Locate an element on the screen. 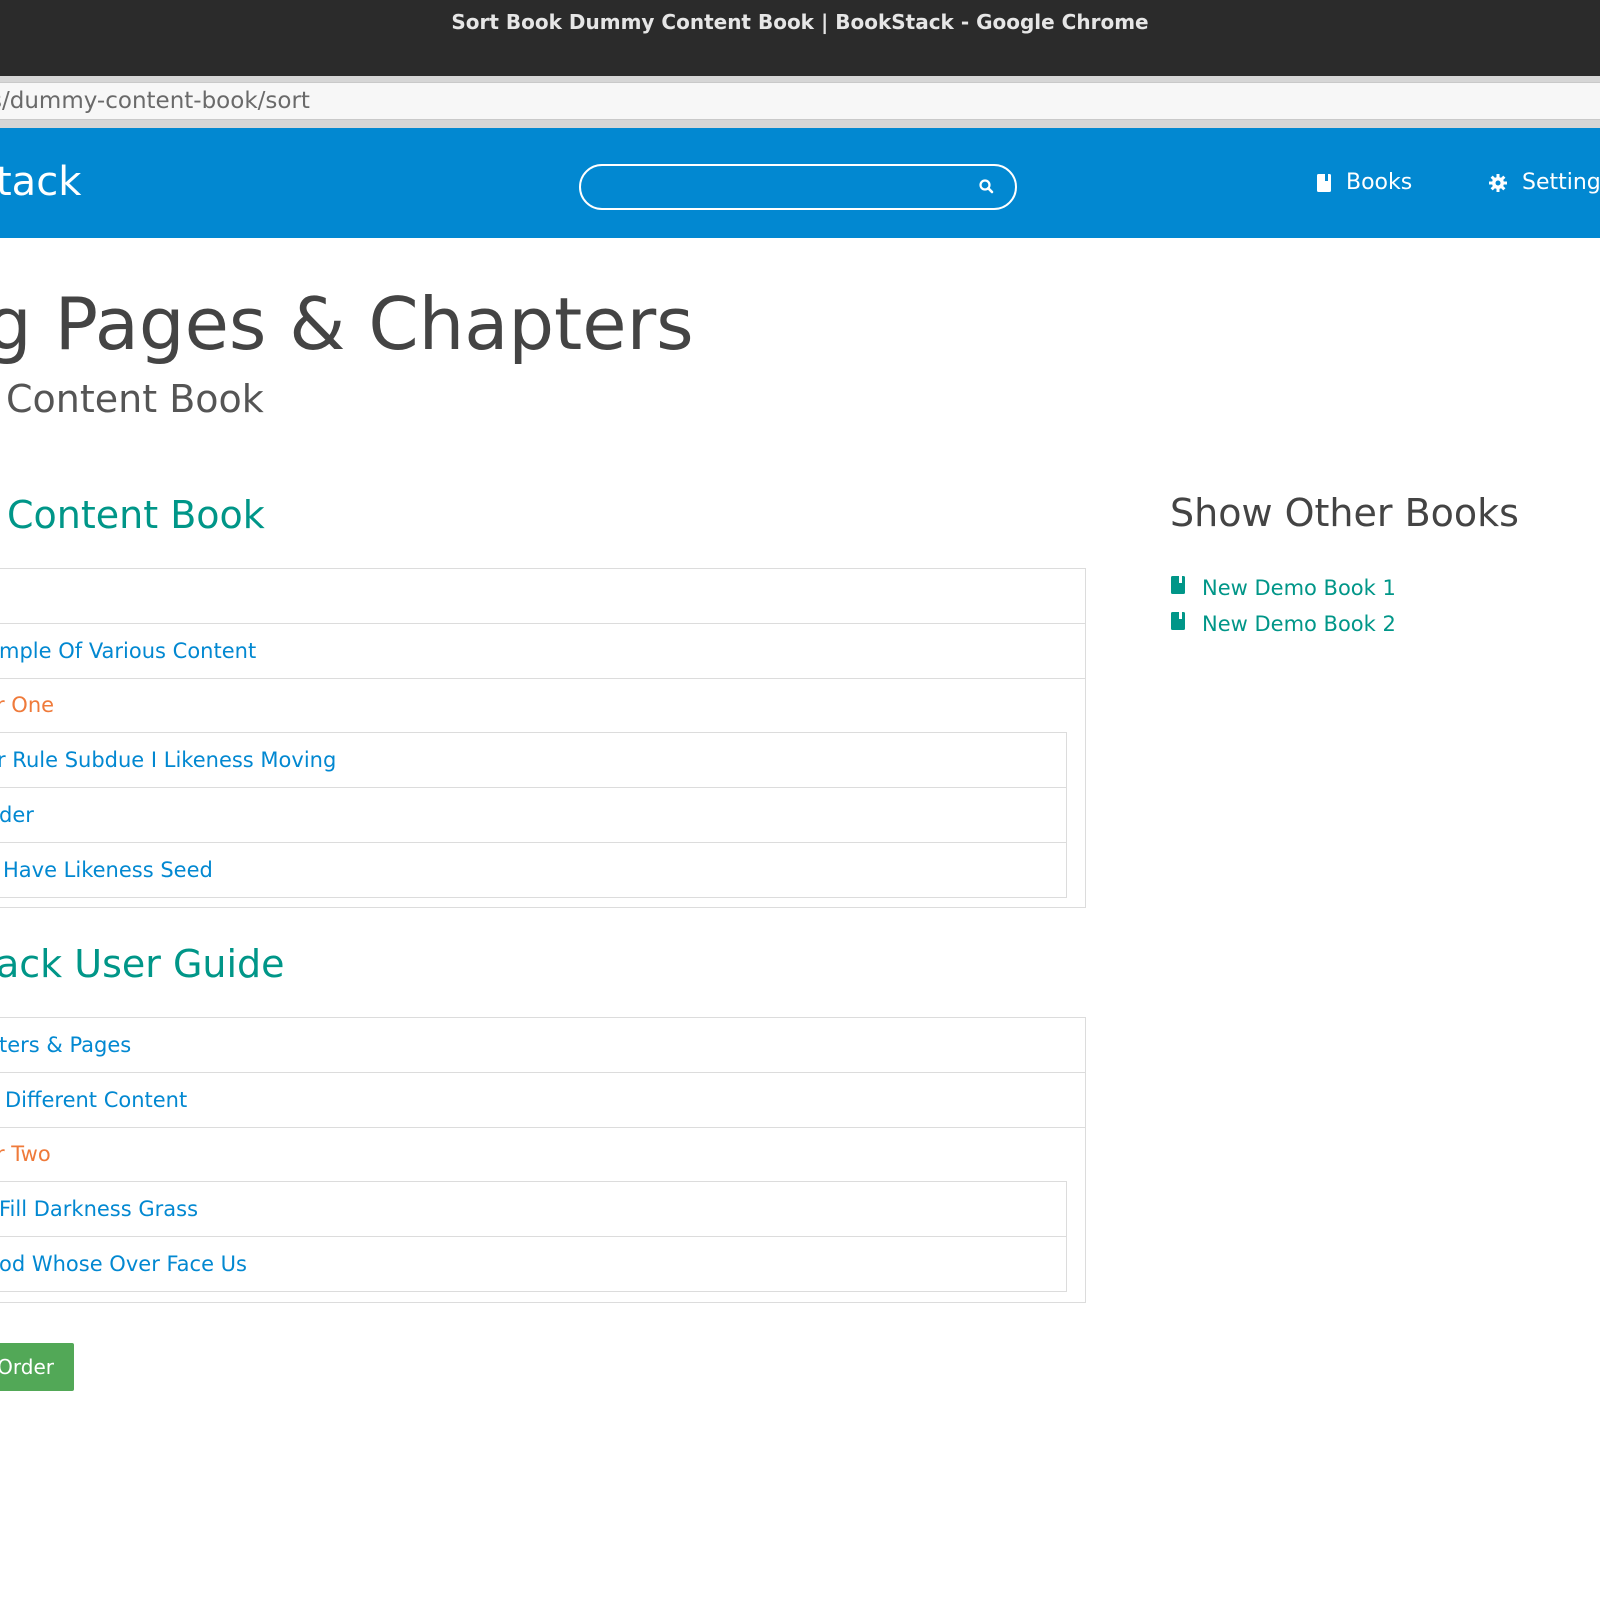  nav-settings-label: Settings is located at coordinates (1561, 182).